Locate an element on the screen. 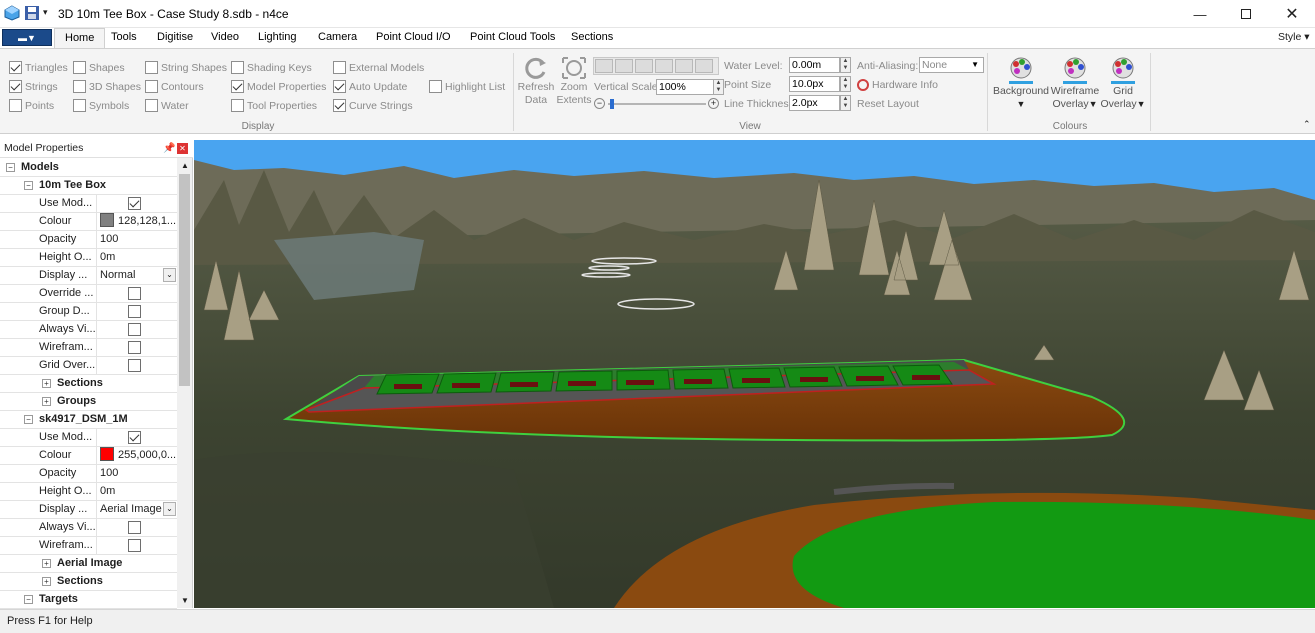  tab-video: Video is located at coordinates (225, 38).